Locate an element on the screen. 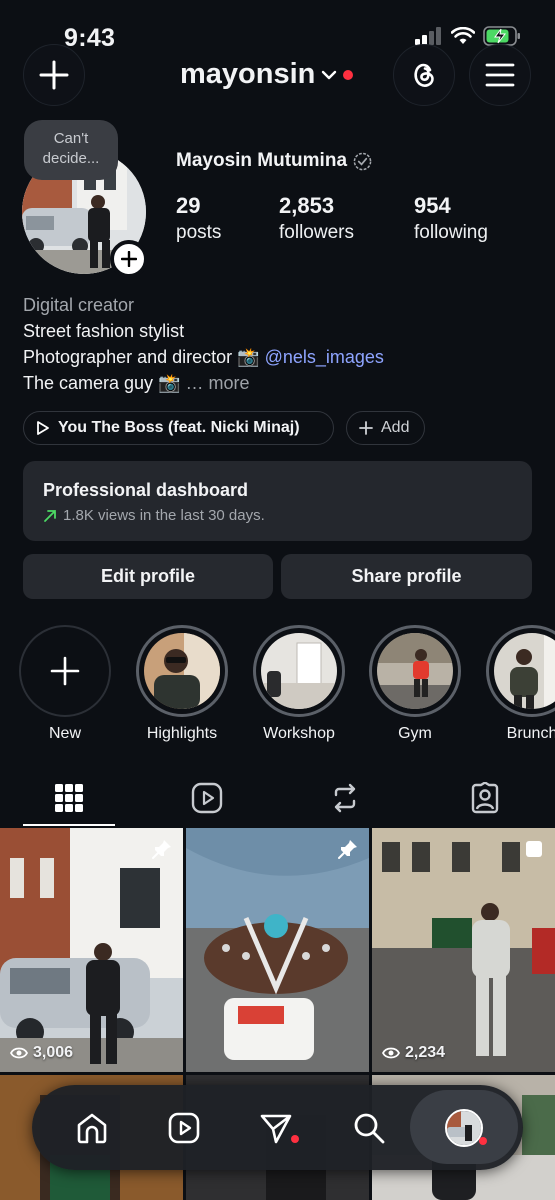 The width and height of the screenshot is (555, 1200). stat-label: posts is located at coordinates (199, 232).